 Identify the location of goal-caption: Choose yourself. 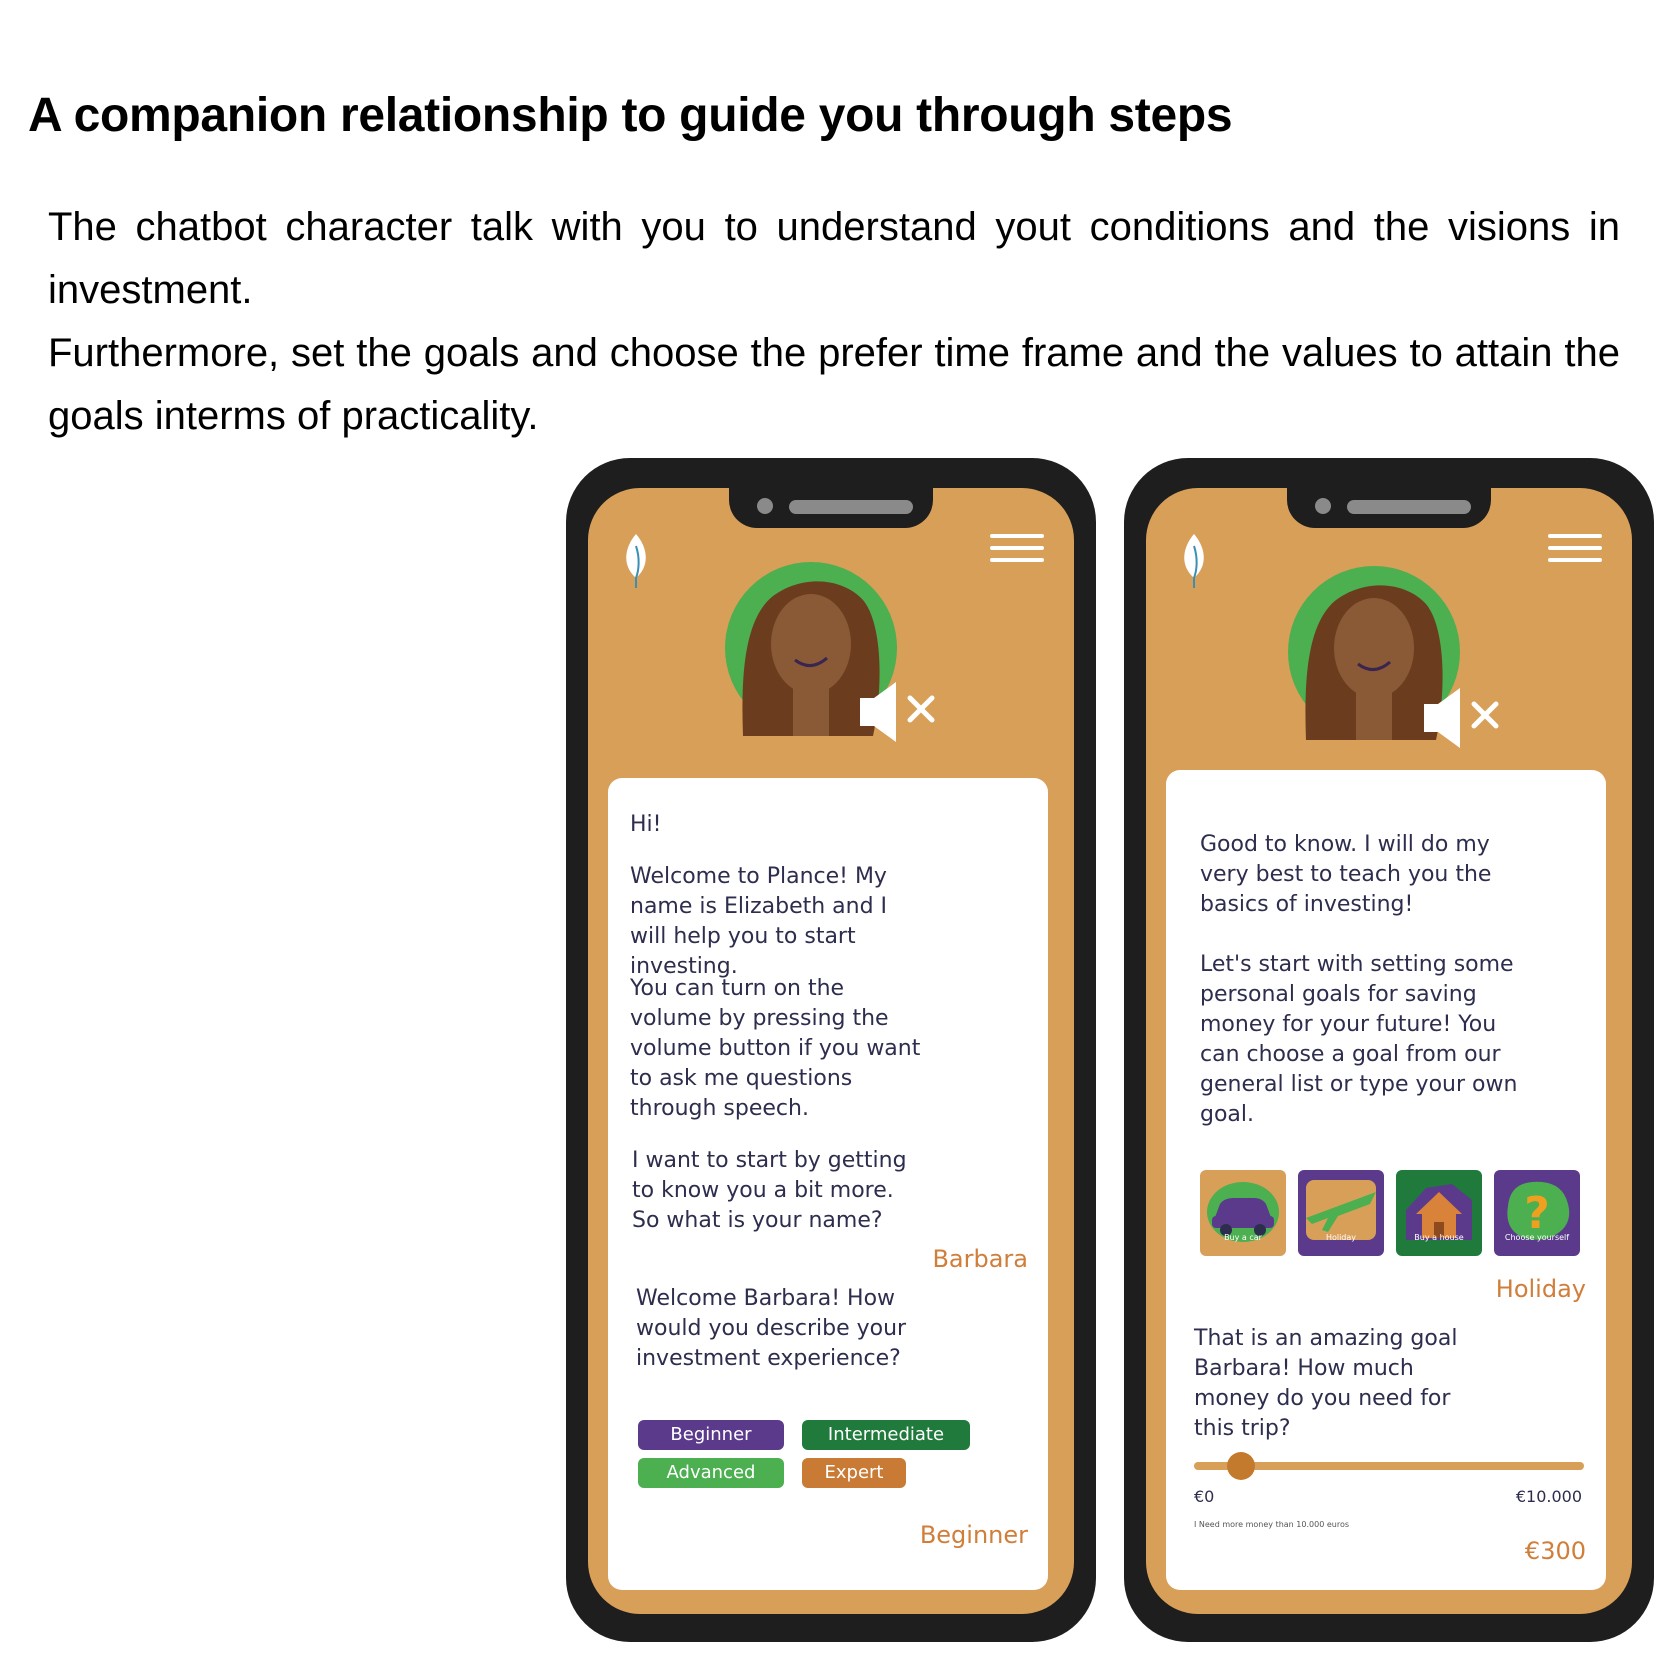
(1537, 1237).